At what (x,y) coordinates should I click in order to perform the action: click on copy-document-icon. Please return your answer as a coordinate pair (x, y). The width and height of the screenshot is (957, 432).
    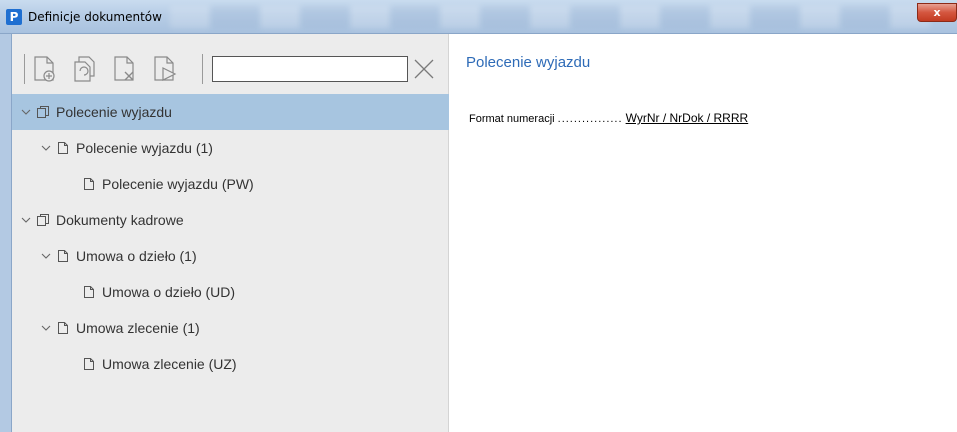
    Looking at the image, I should click on (85, 69).